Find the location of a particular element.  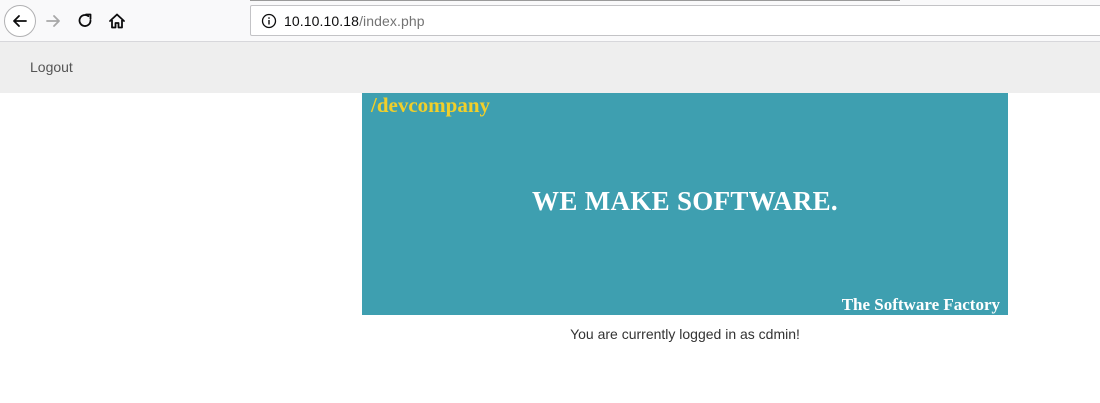

reload-icon is located at coordinates (85, 20).